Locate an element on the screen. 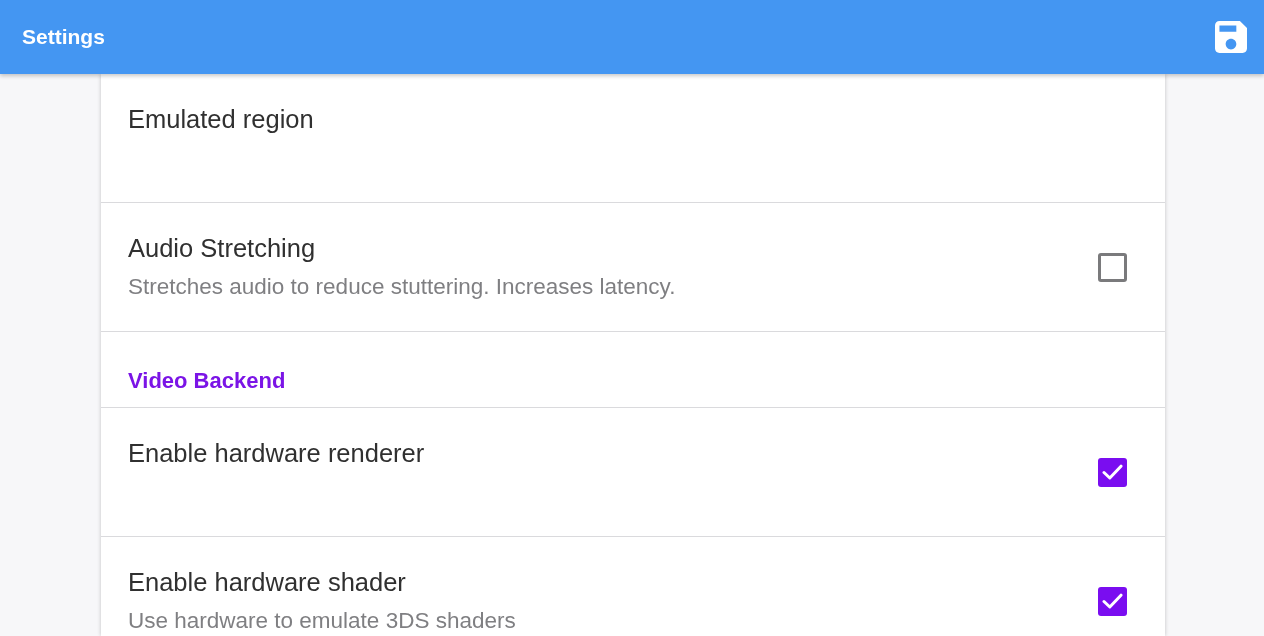 The image size is (1264, 636). setting-title: Enable hardware renderer is located at coordinates (276, 453).